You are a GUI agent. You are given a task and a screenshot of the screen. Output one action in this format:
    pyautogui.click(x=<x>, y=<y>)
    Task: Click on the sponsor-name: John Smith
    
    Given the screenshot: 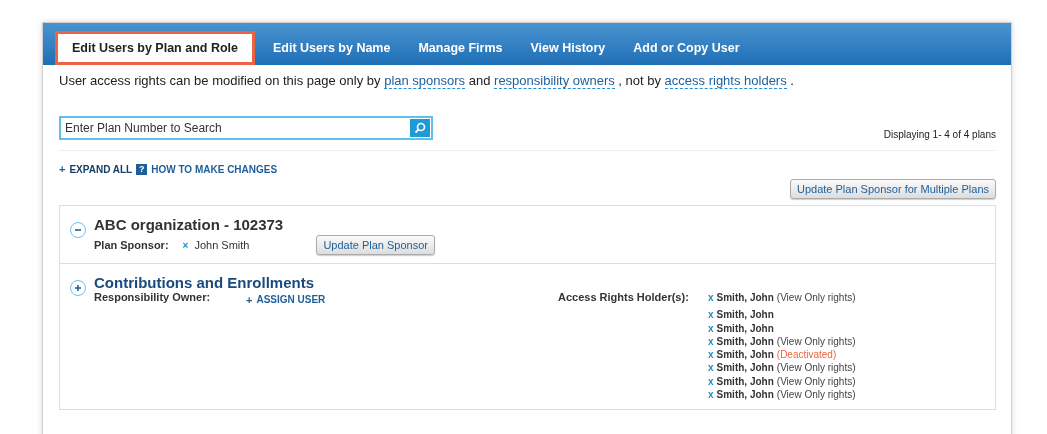 What is the action you would take?
    pyautogui.click(x=222, y=245)
    